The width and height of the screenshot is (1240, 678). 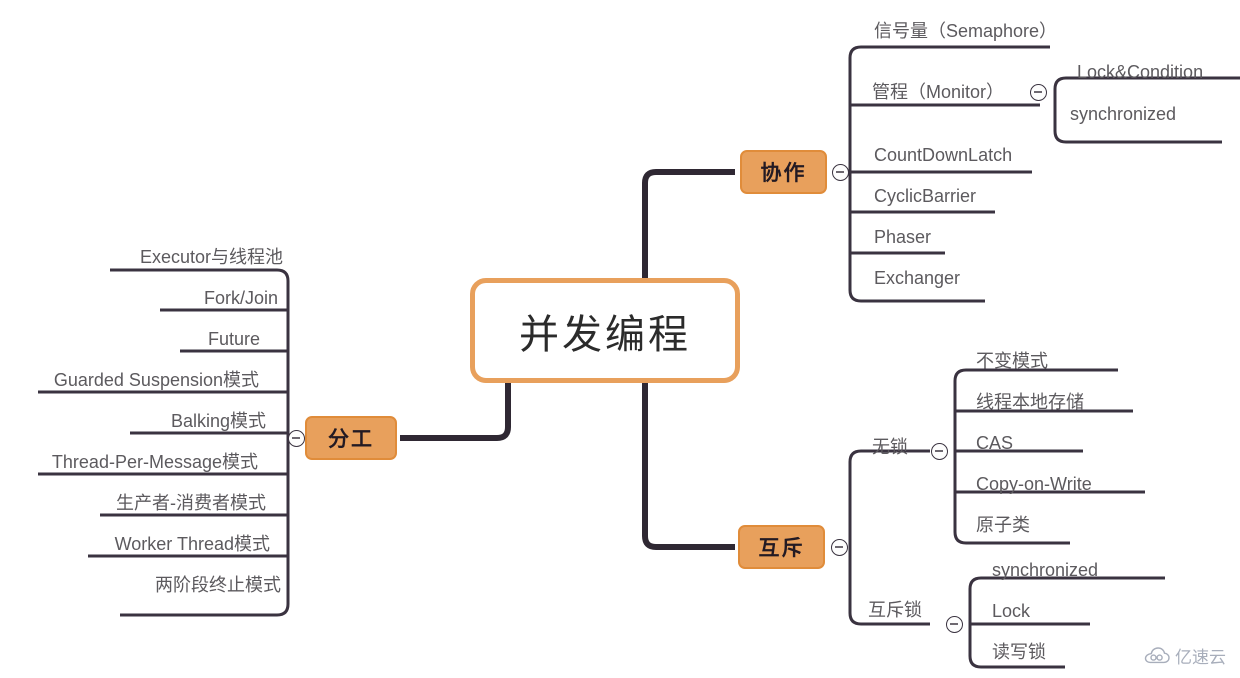 I want to click on branch-node-cooperation: 协作, so click(x=783, y=172).